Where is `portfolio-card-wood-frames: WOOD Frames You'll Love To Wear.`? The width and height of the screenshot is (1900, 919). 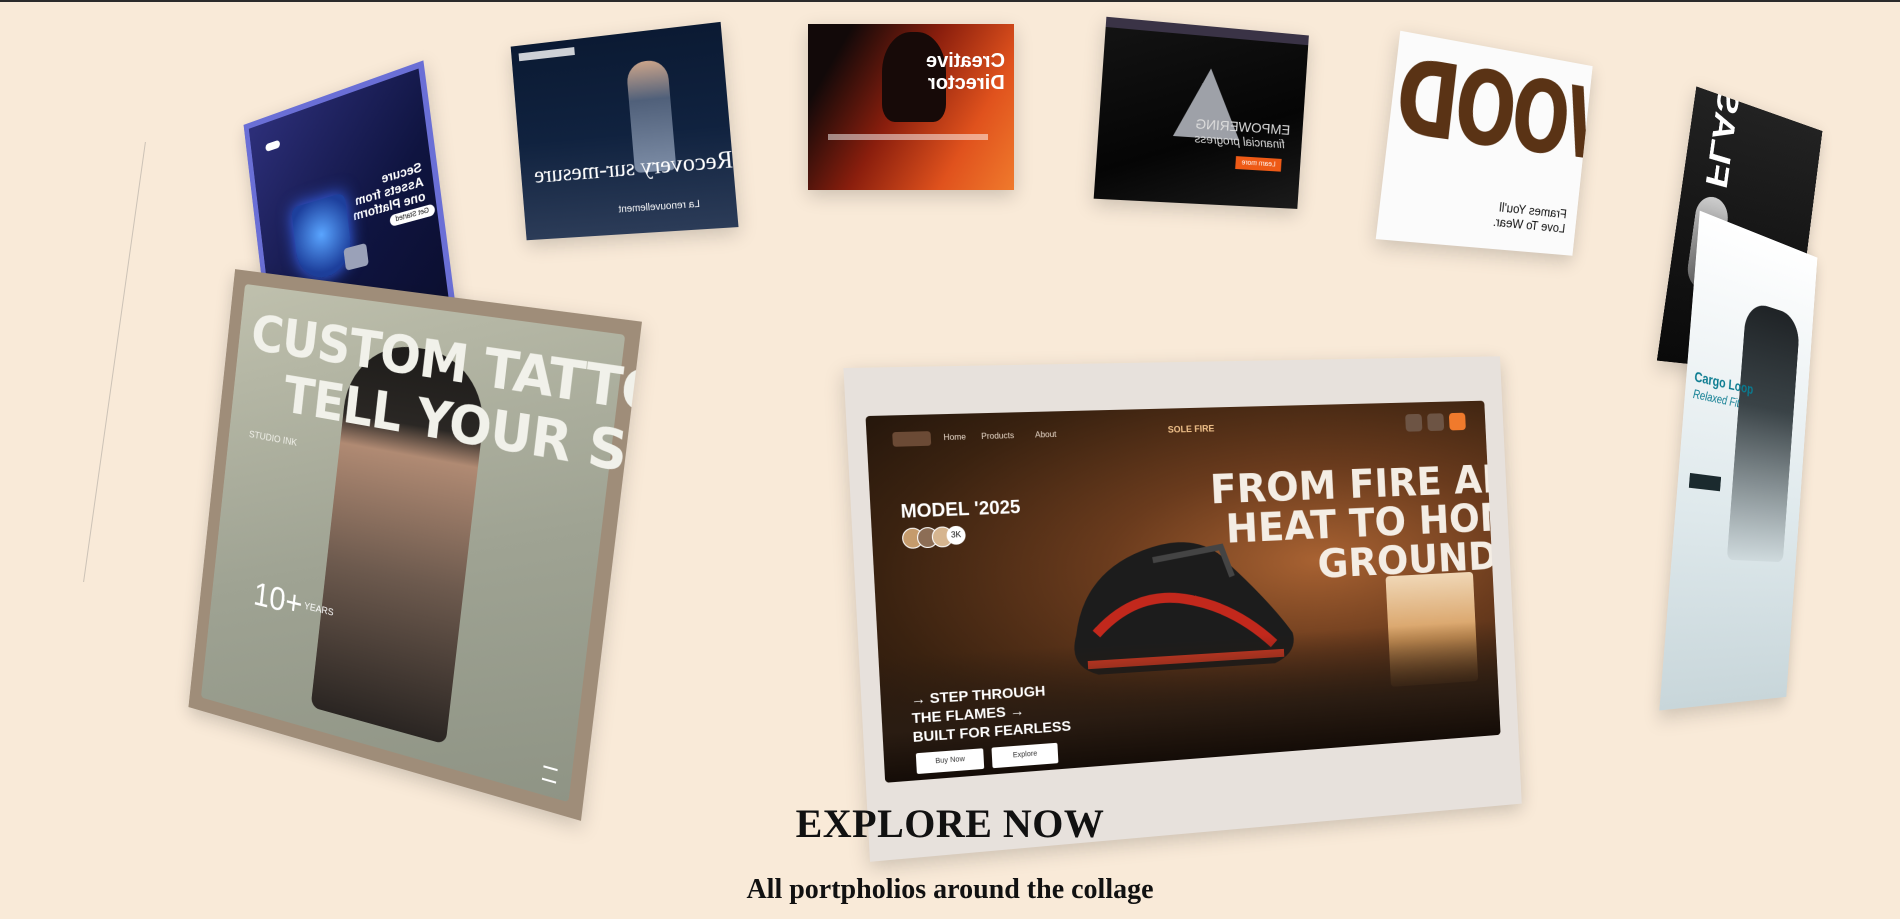 portfolio-card-wood-frames: WOOD Frames You'll Love To Wear. is located at coordinates (1484, 143).